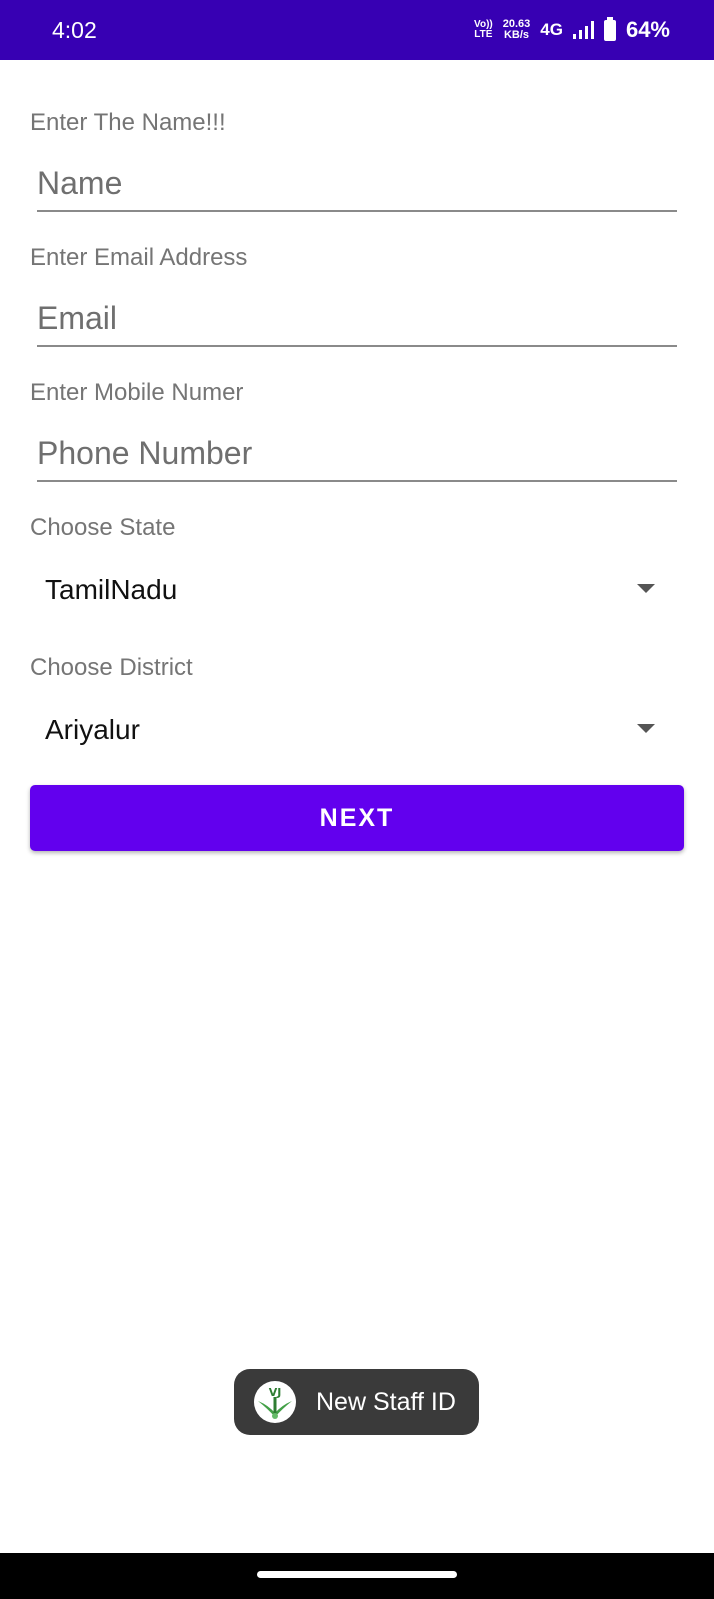  I want to click on district-dropdown: Ariyalur, so click(350, 730).